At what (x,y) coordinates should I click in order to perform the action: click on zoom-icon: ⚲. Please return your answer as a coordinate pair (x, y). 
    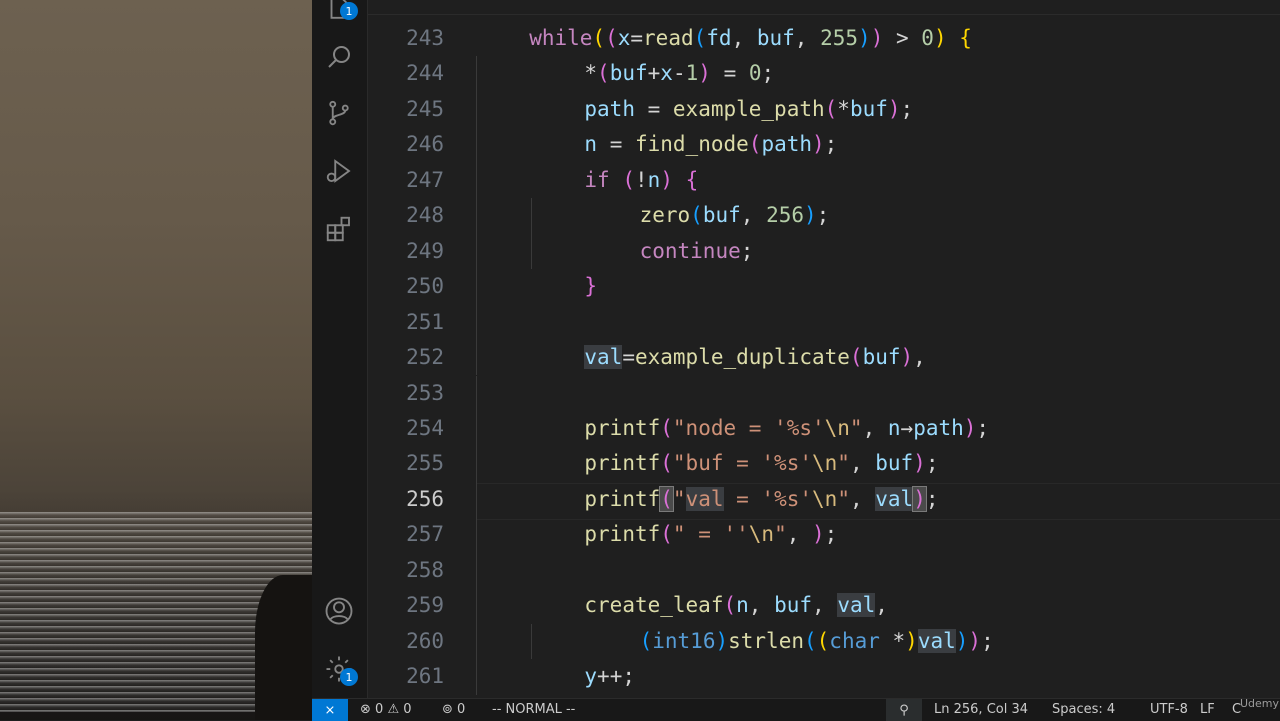
    Looking at the image, I should click on (904, 710).